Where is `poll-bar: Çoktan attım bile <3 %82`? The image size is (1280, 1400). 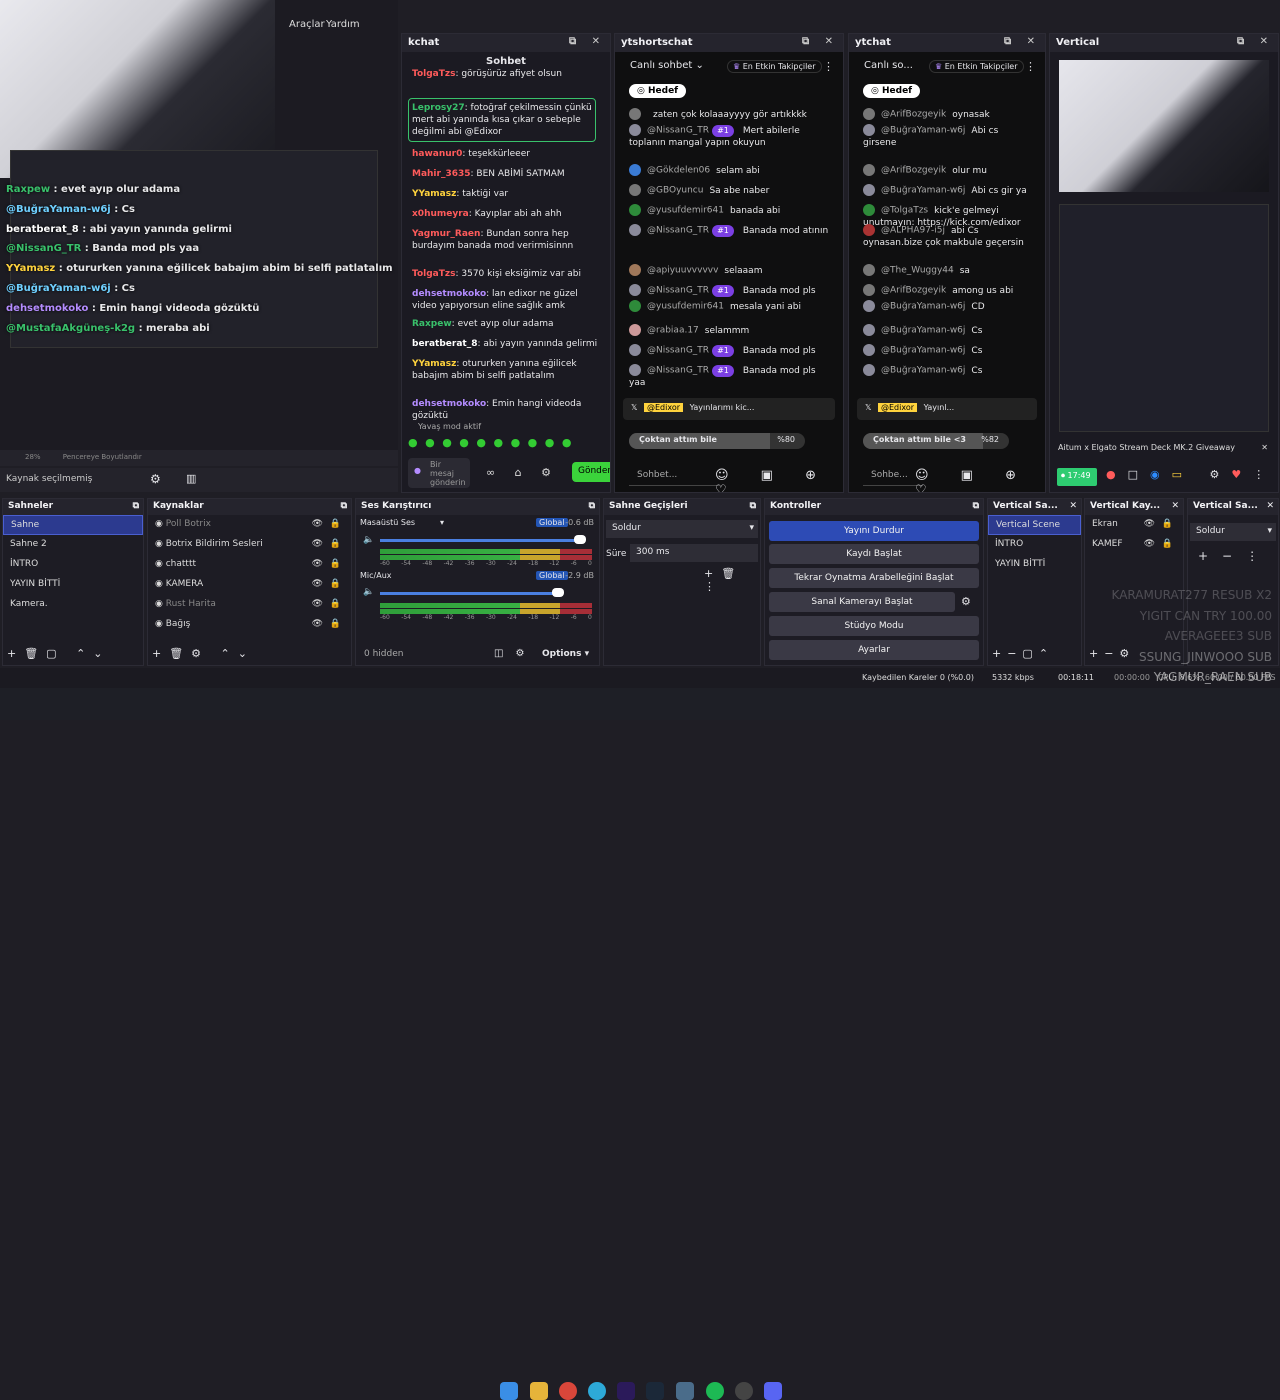 poll-bar: Çoktan attım bile <3 %82 is located at coordinates (936, 441).